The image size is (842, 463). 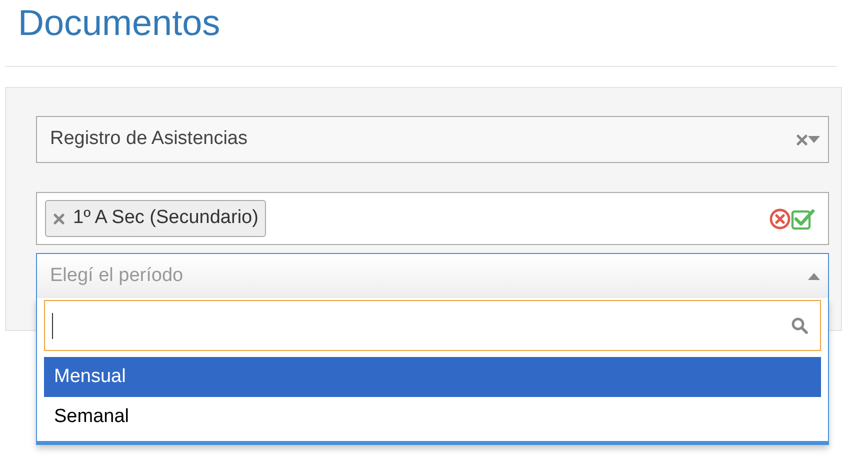 What do you see at coordinates (802, 140) in the screenshot?
I see `clear-icon` at bounding box center [802, 140].